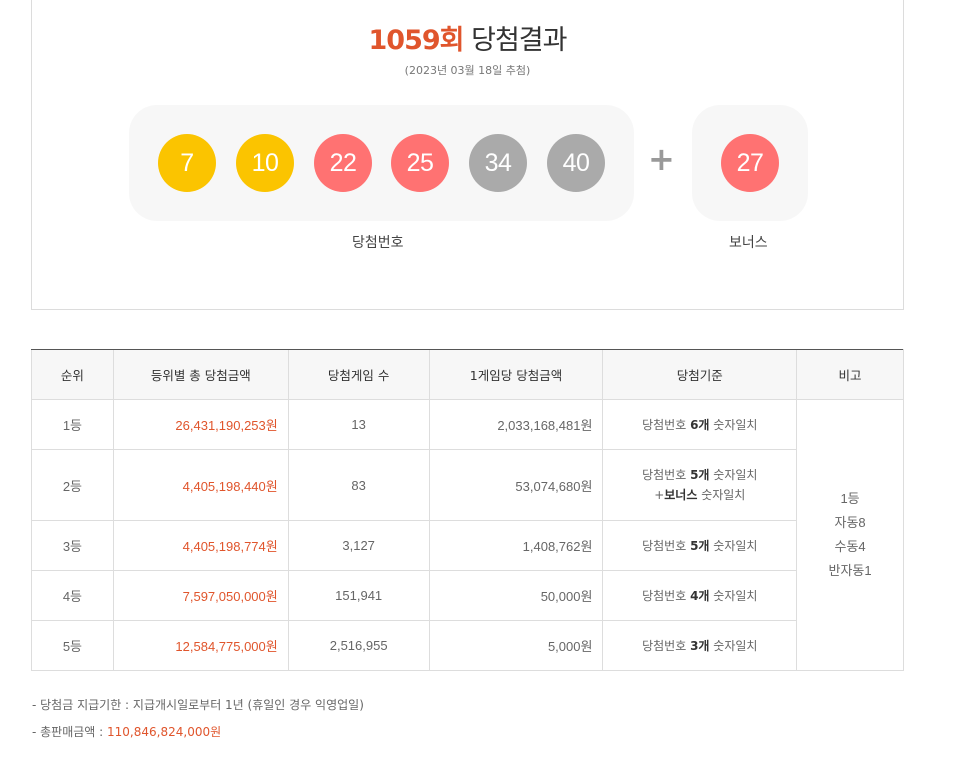 The image size is (966, 761). I want to click on rank-cell: 2등, so click(72, 485).